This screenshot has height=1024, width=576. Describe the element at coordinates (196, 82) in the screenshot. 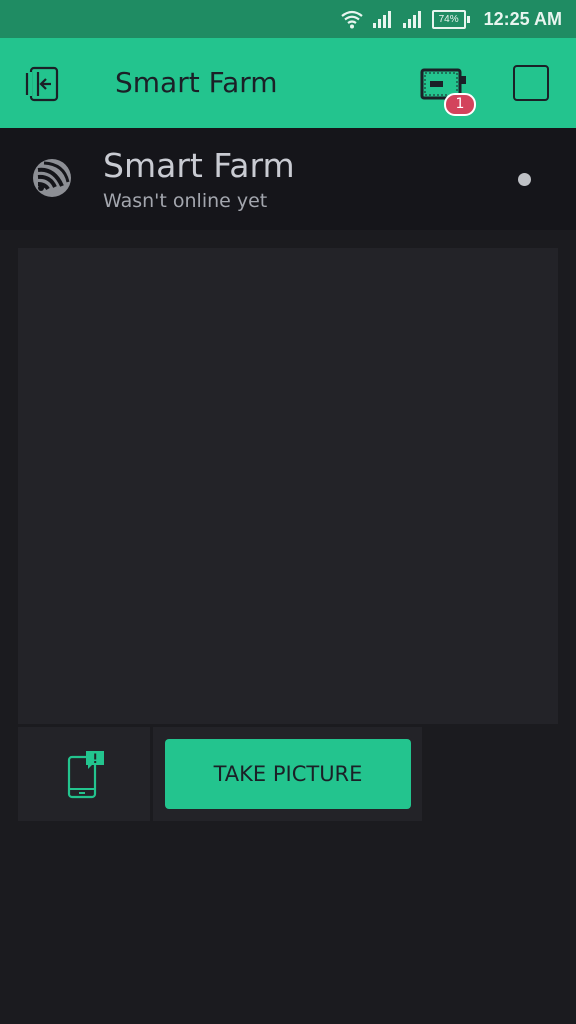

I see `app-title: Smart Farm` at that location.